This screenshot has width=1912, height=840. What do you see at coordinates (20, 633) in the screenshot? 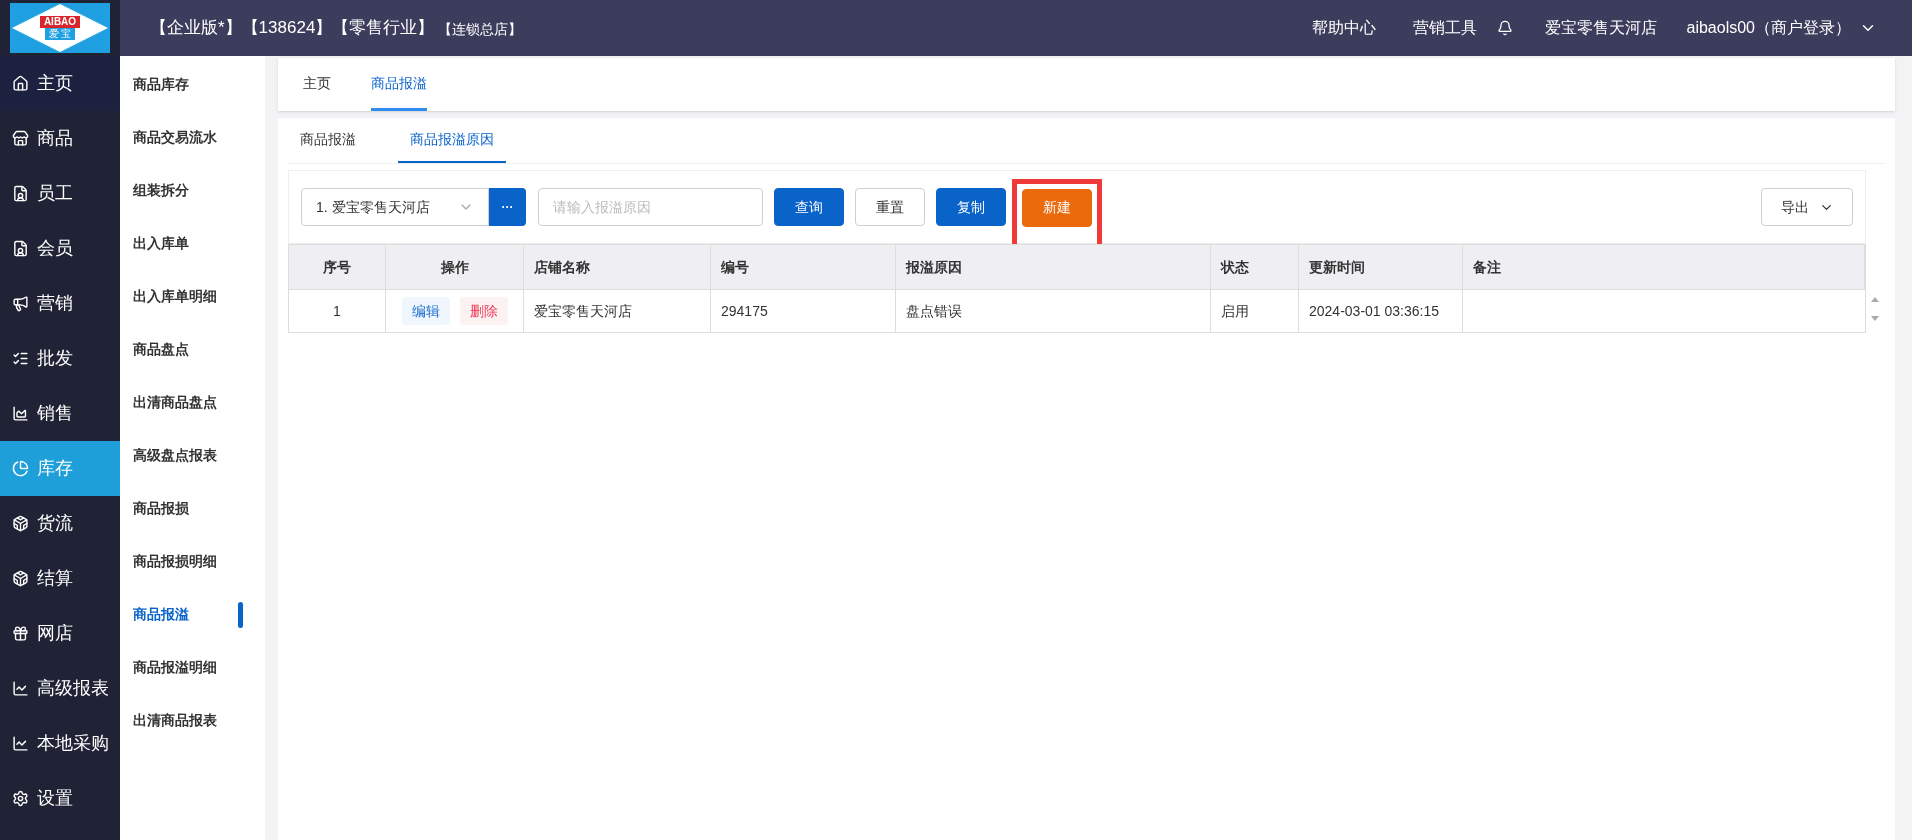
I see `gift-icon` at bounding box center [20, 633].